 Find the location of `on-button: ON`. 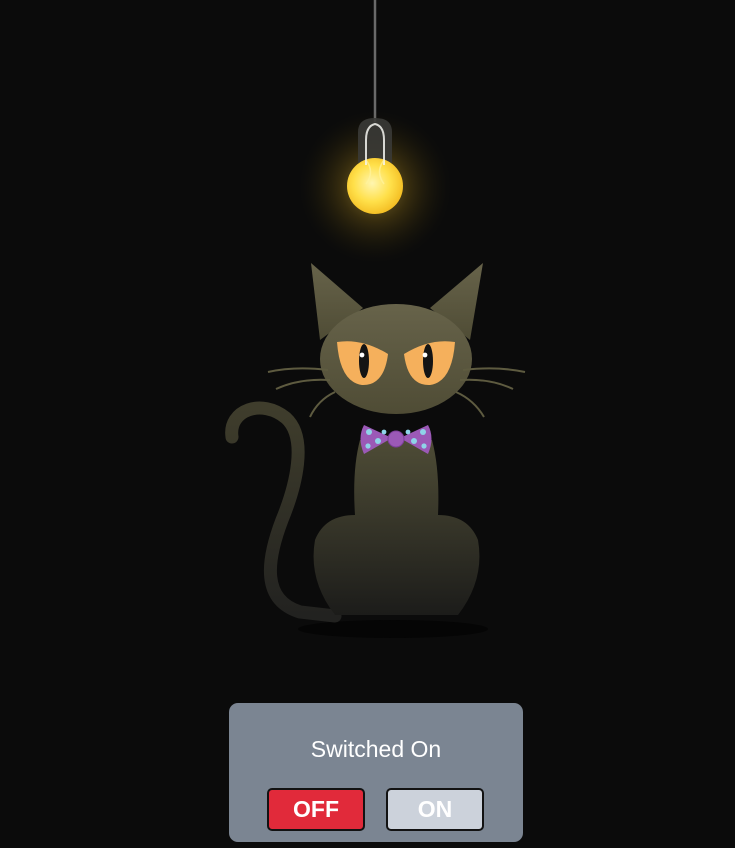

on-button: ON is located at coordinates (435, 809).